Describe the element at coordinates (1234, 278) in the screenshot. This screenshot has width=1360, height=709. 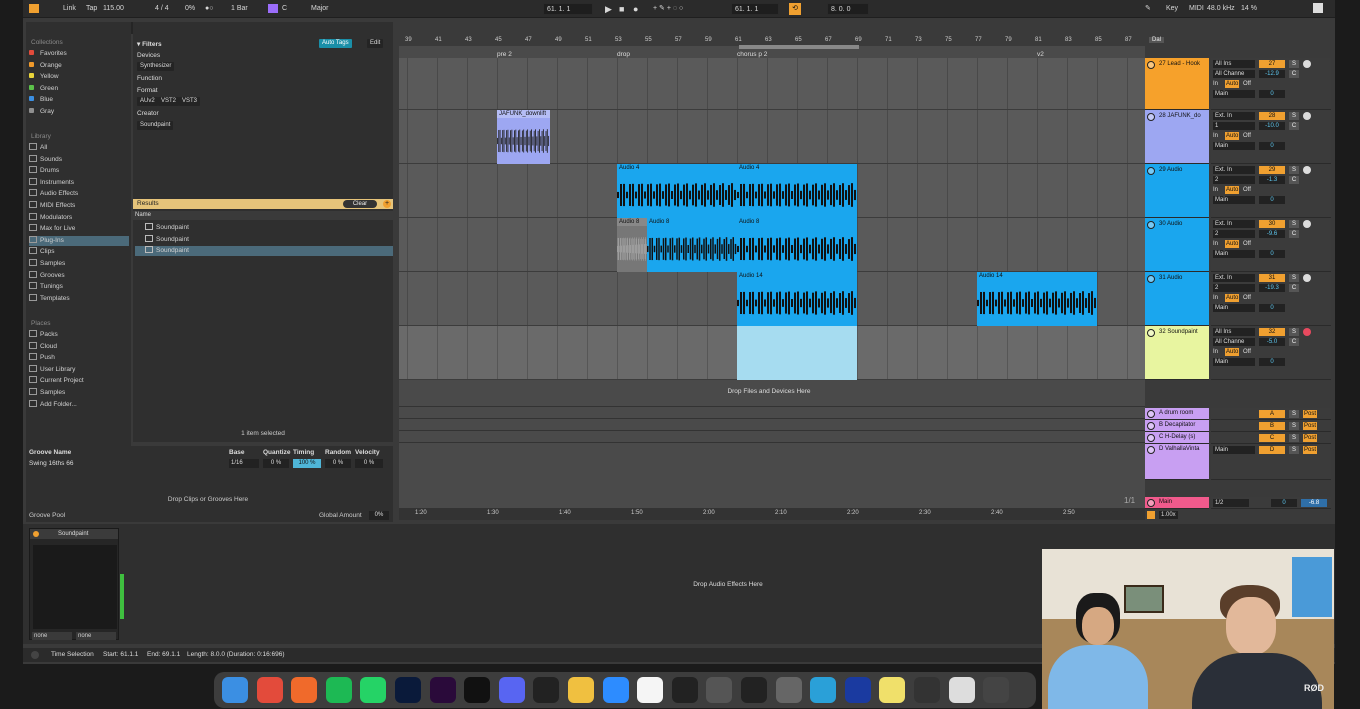
I see `input-type-select: Ext. In` at that location.